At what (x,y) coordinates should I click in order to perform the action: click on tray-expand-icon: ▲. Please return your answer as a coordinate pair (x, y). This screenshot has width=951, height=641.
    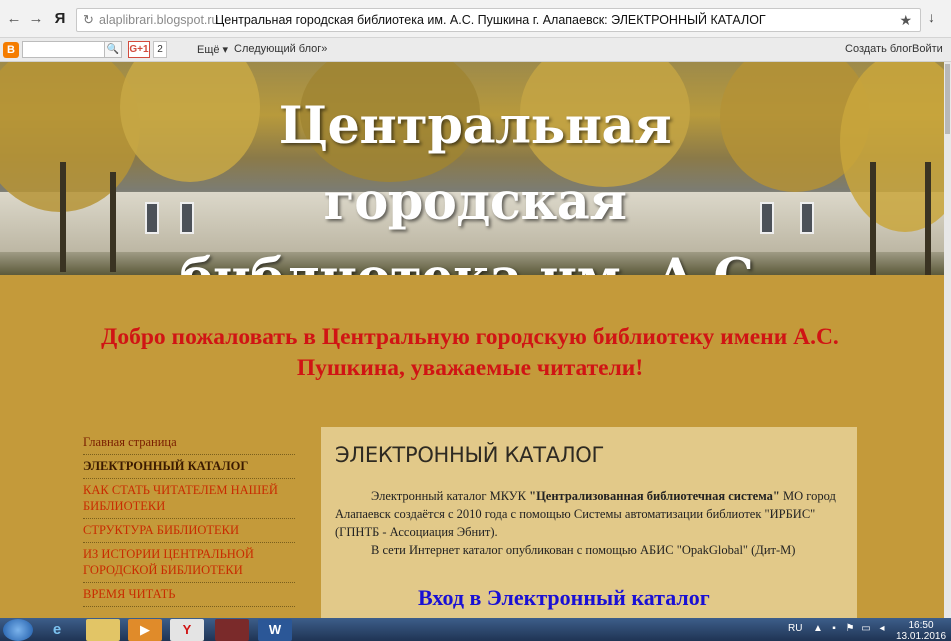
    Looking at the image, I should click on (818, 628).